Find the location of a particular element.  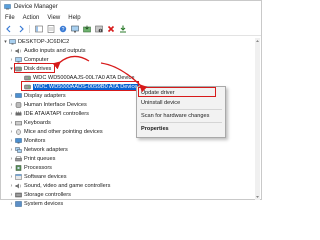

toolbar: ? is located at coordinates (131, 29).